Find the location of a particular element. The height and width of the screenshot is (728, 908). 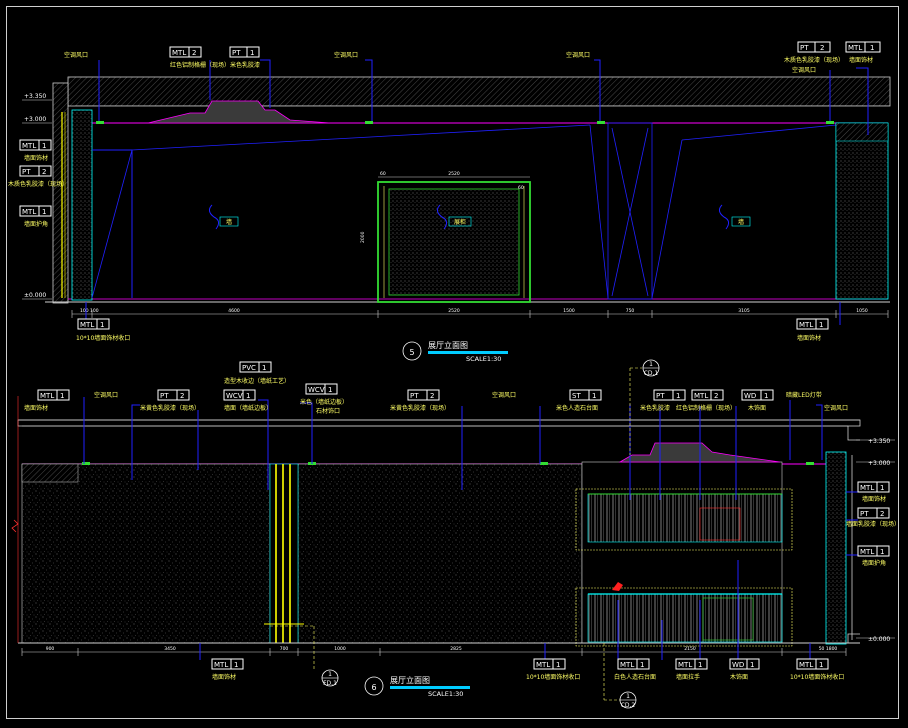

note-6-top-10: 米色乳胶漆 is located at coordinates (655, 408).